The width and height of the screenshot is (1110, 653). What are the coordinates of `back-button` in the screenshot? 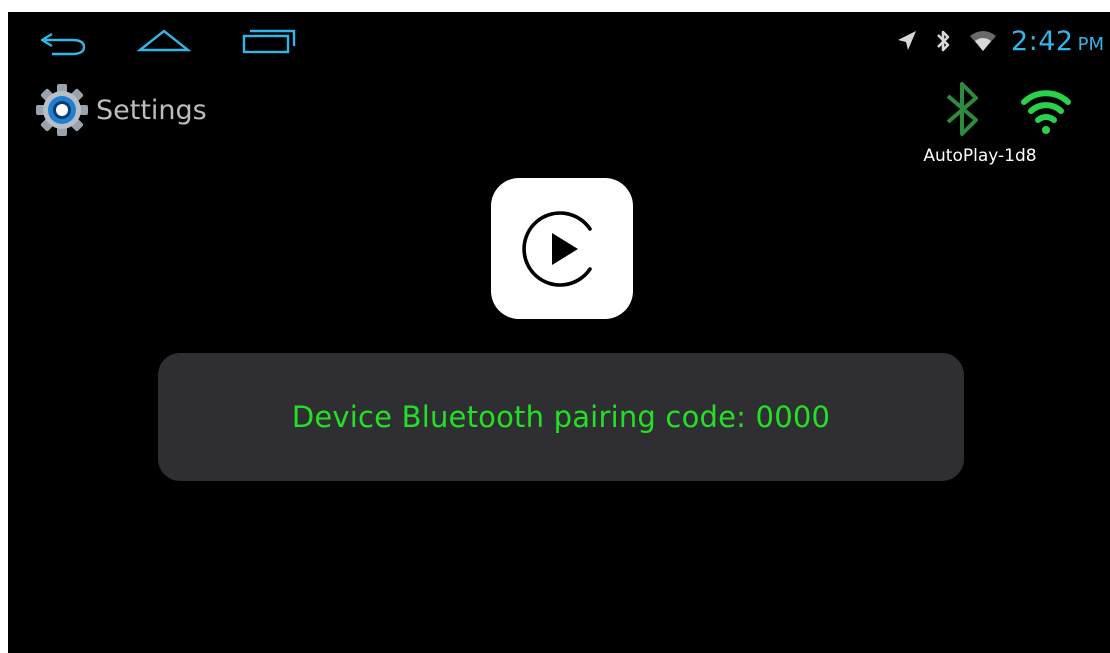 It's located at (62, 41).